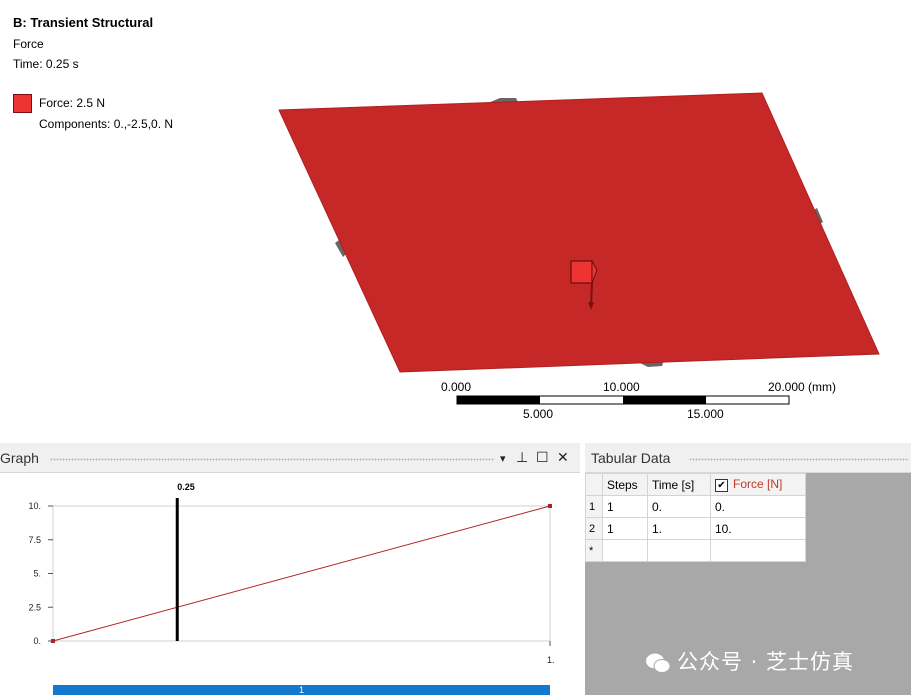 This screenshot has height=695, width=911. Describe the element at coordinates (679, 484) in the screenshot. I see `column-time: Time [s]` at that location.